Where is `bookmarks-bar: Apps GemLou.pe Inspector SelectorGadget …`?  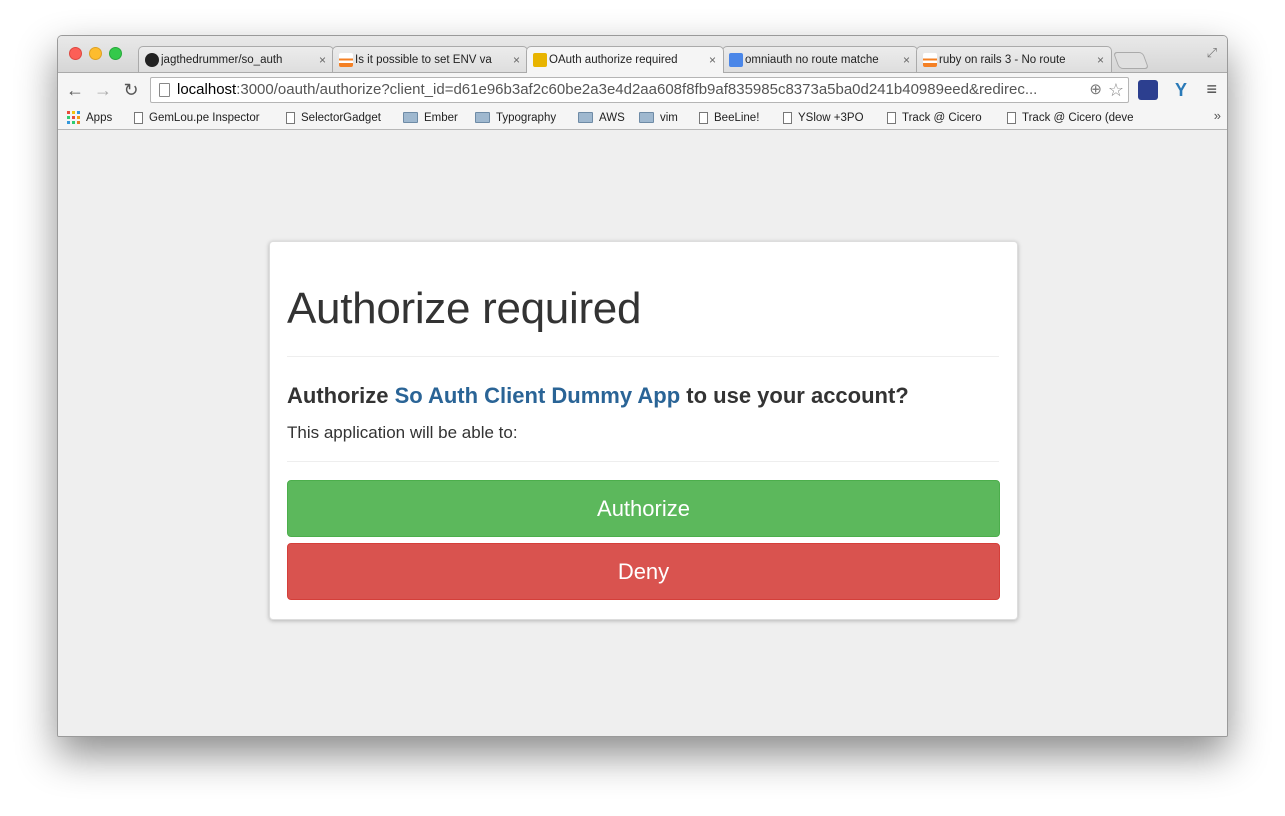
bookmarks-bar: Apps GemLou.pe Inspector SelectorGadget … is located at coordinates (642, 118).